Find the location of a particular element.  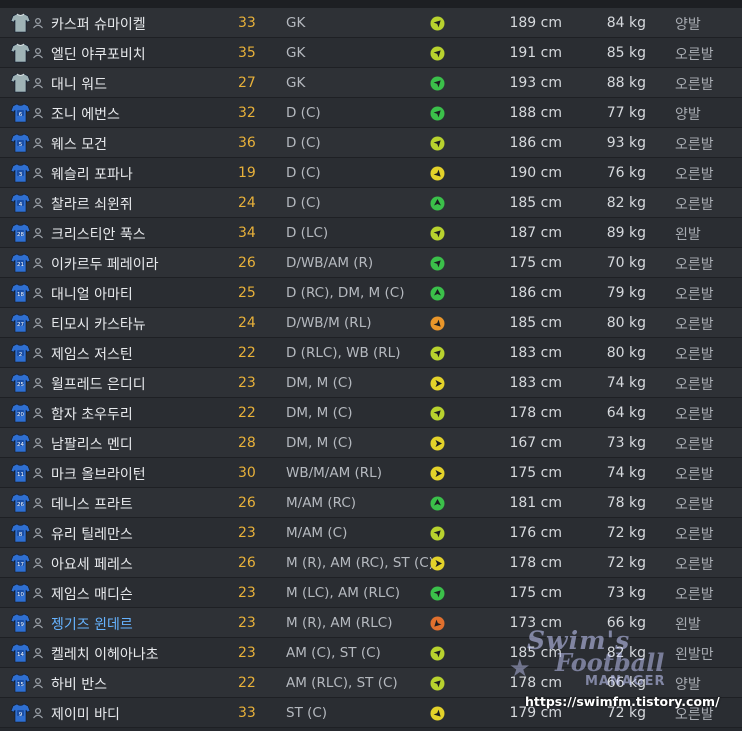

shirt-number: 21 is located at coordinates (20, 265).